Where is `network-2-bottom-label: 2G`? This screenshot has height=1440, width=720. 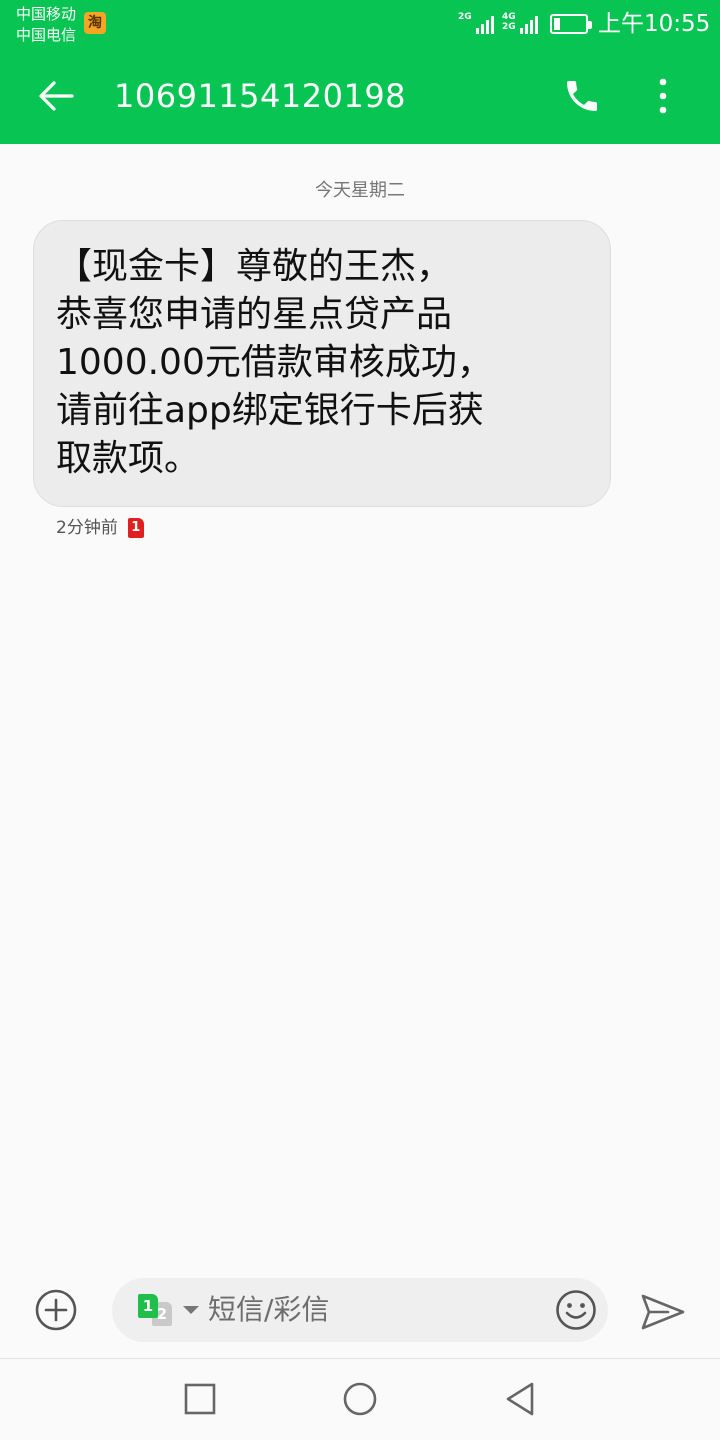
network-2-bottom-label: 2G is located at coordinates (509, 27).